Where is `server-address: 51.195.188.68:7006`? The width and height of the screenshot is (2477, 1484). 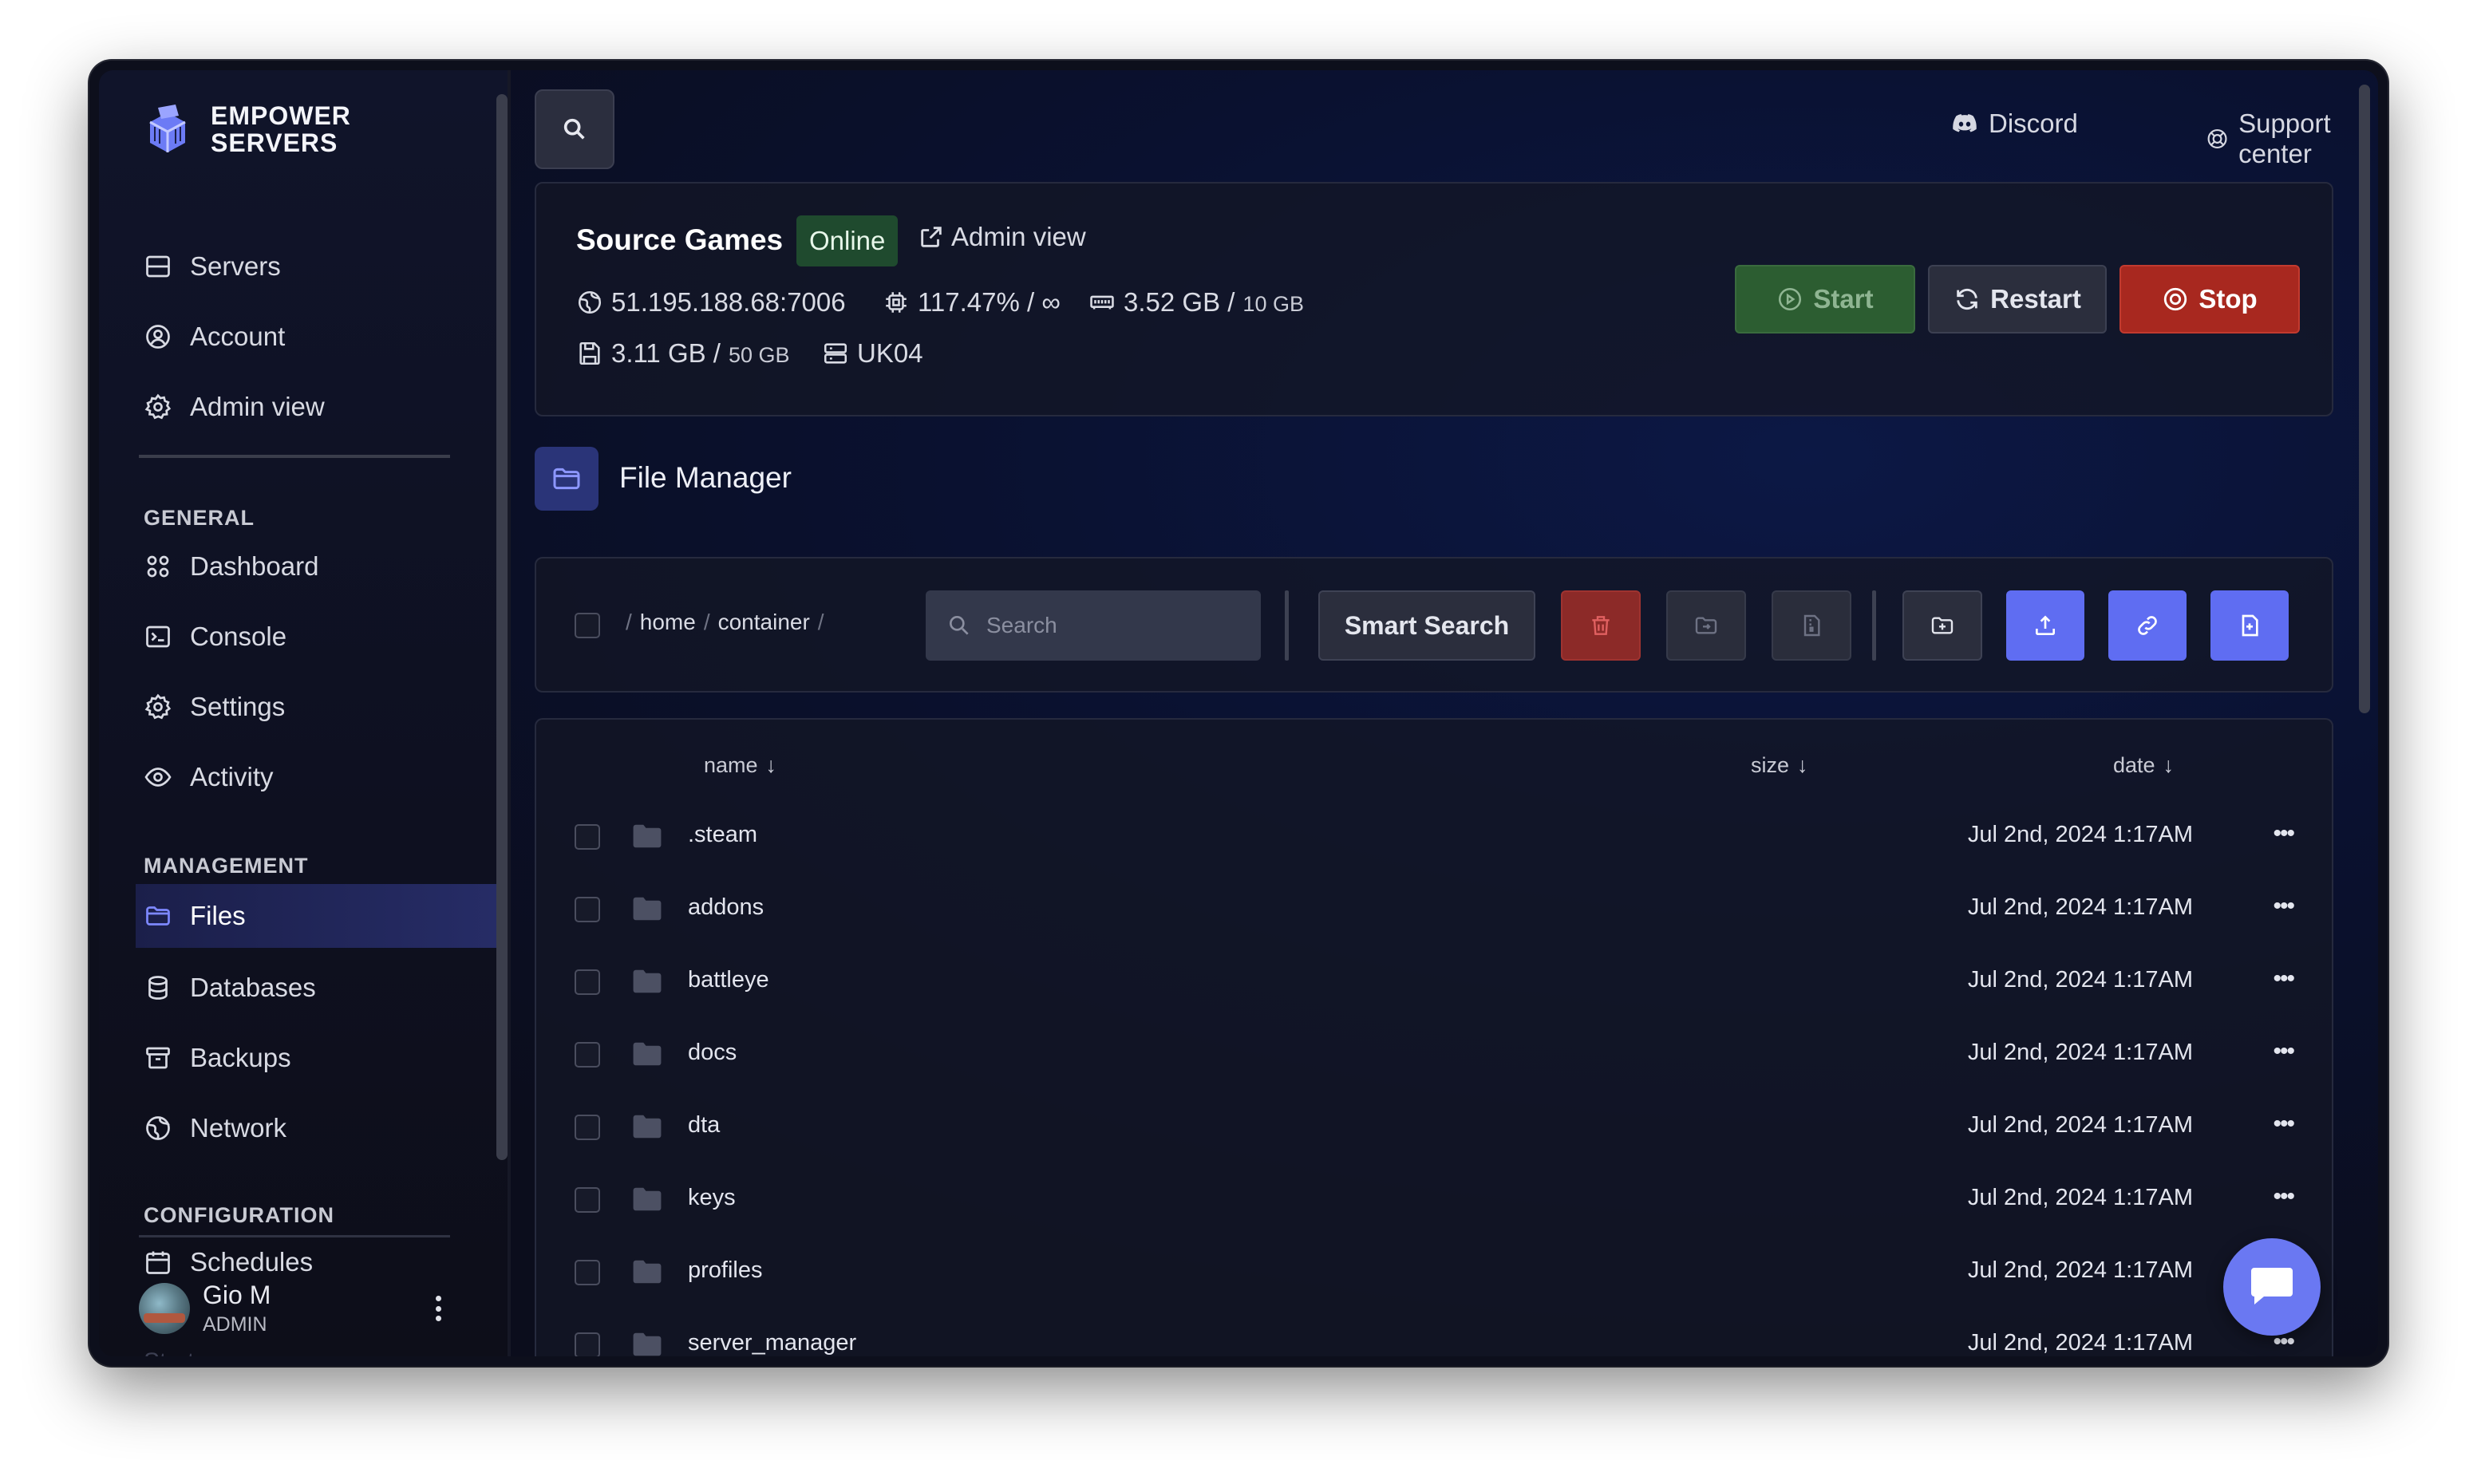 server-address: 51.195.188.68:7006 is located at coordinates (711, 302).